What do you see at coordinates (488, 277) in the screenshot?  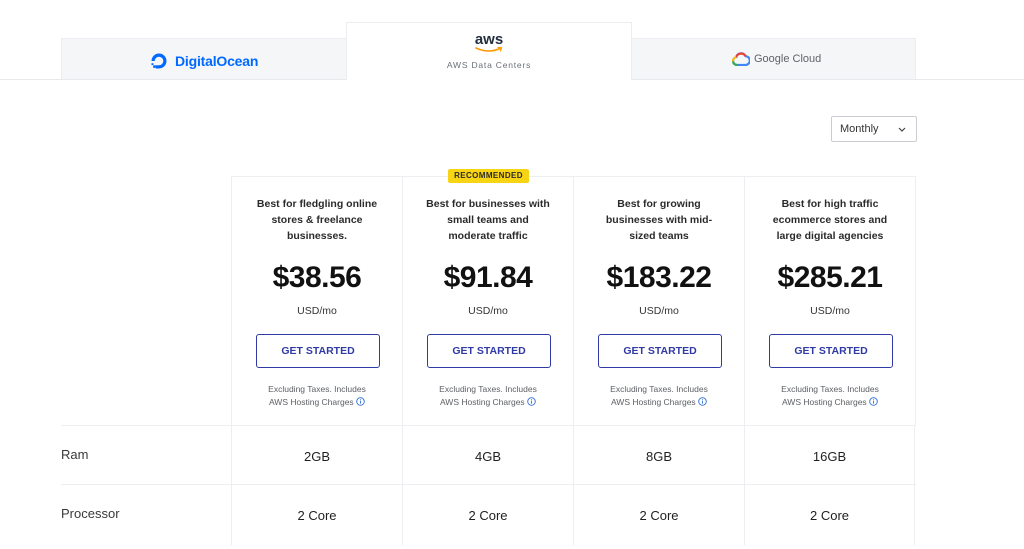 I see `plan-price: $91.84` at bounding box center [488, 277].